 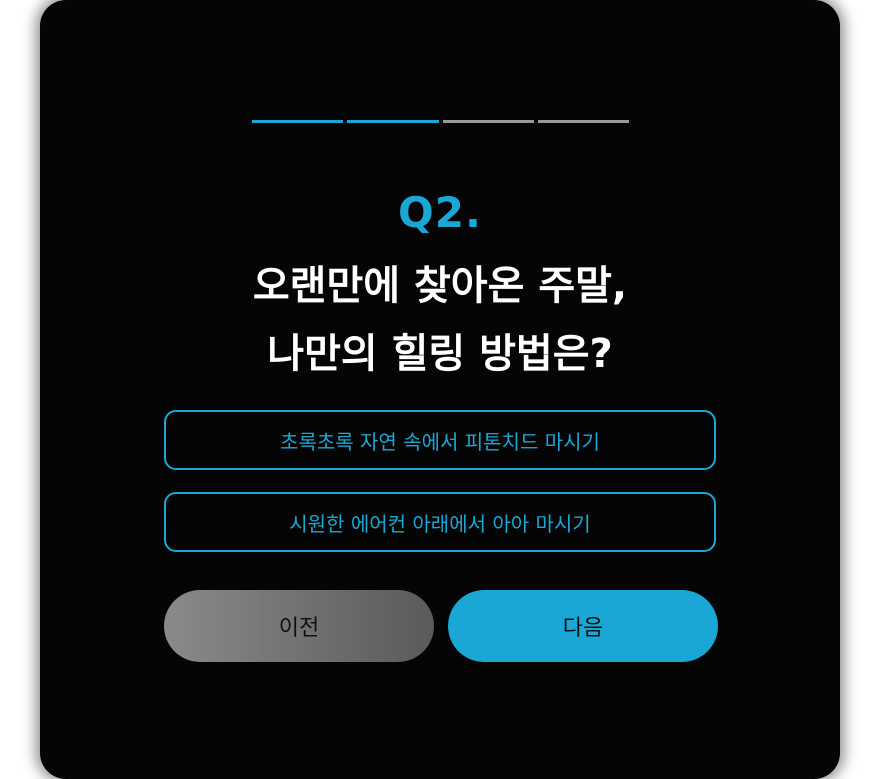 I want to click on question-title-line-2: 나만의 힐링 방법은?, so click(x=440, y=354).